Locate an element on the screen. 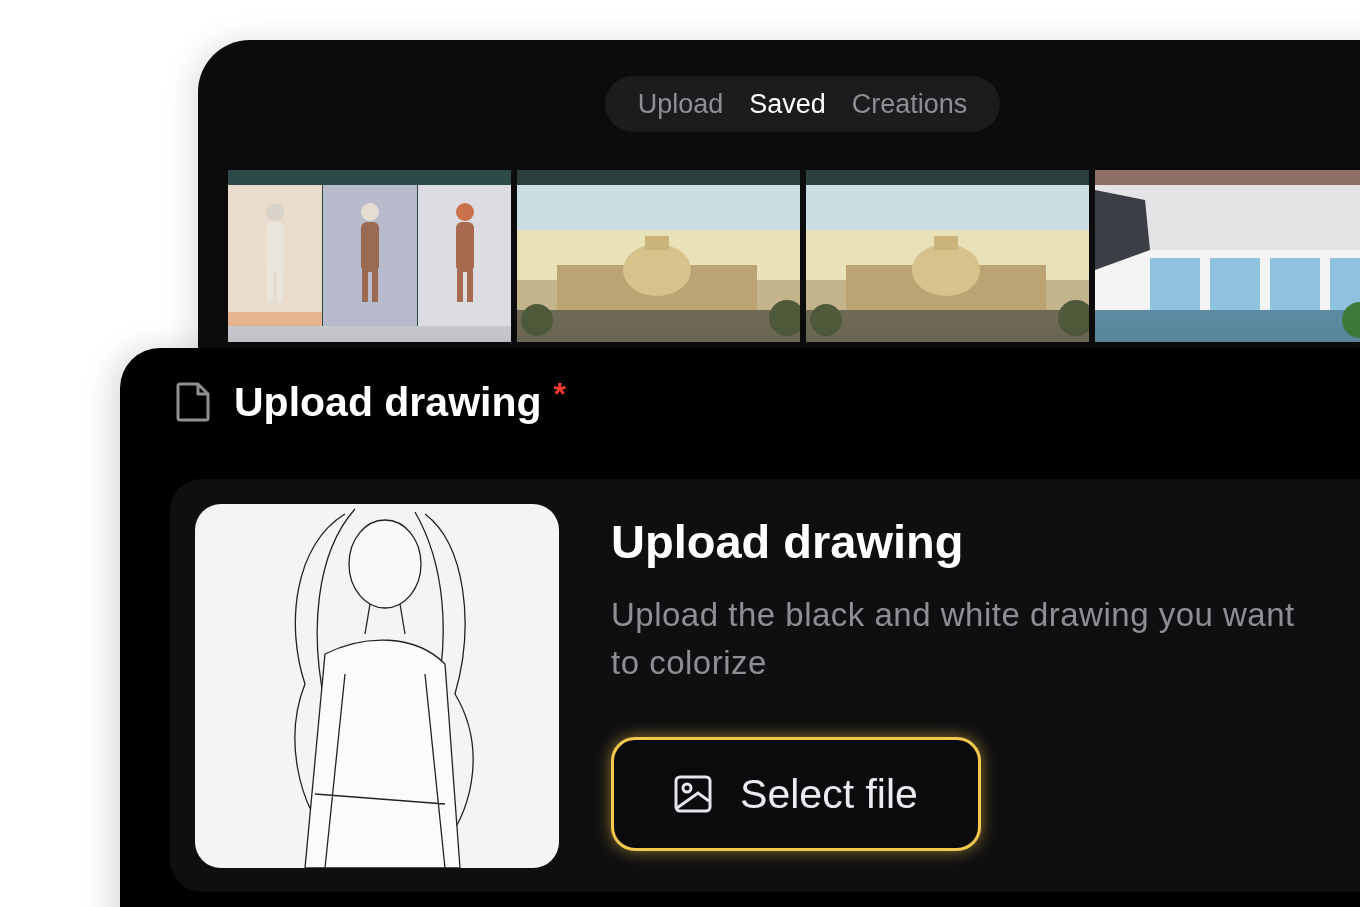 The width and height of the screenshot is (1360, 907). image-icon is located at coordinates (693, 794).